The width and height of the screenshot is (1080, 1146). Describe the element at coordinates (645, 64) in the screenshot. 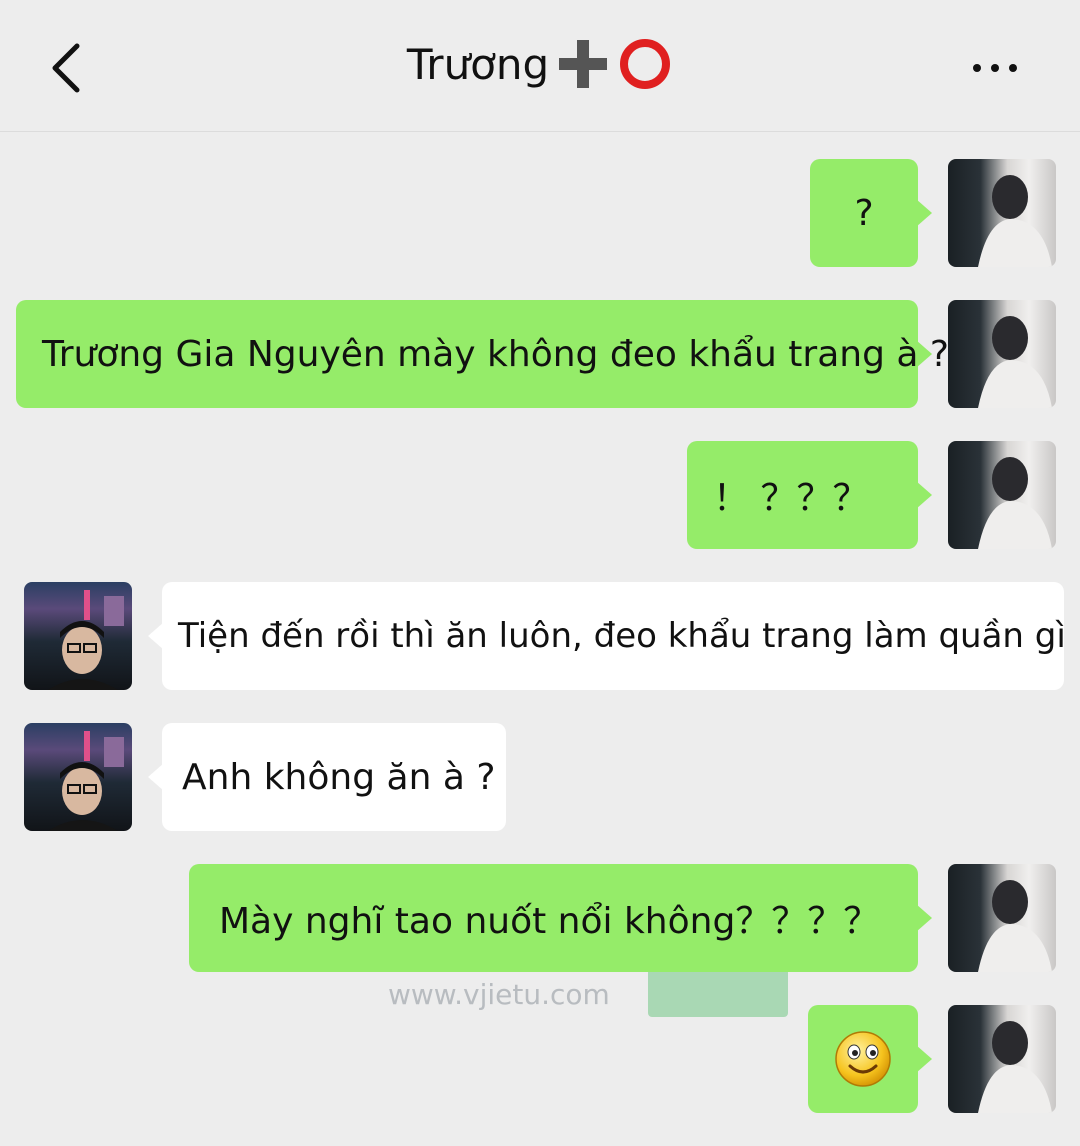

I see `hollow-red-circle-icon` at that location.